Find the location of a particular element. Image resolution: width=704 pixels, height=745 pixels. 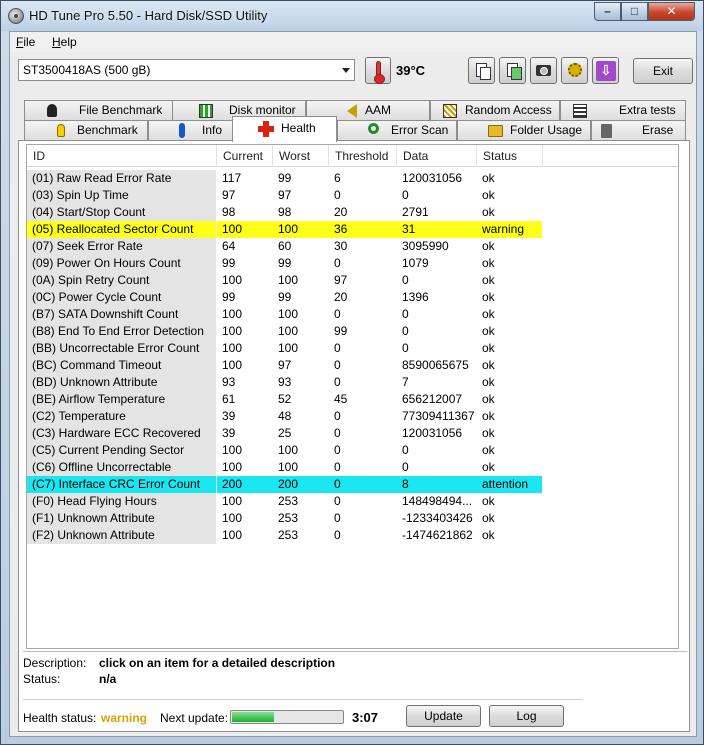

cell-id: (C7) Interface CRC Error Count is located at coordinates (121, 484).